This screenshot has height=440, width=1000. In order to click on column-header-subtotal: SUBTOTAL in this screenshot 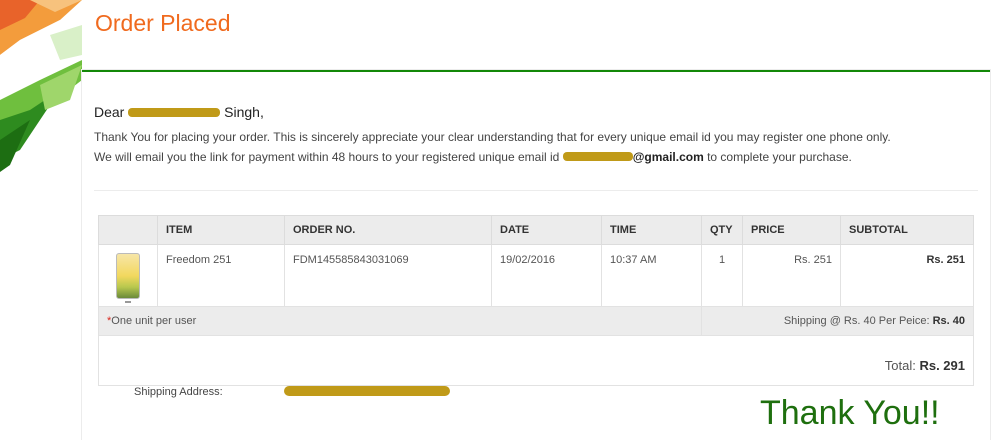, I will do `click(907, 230)`.